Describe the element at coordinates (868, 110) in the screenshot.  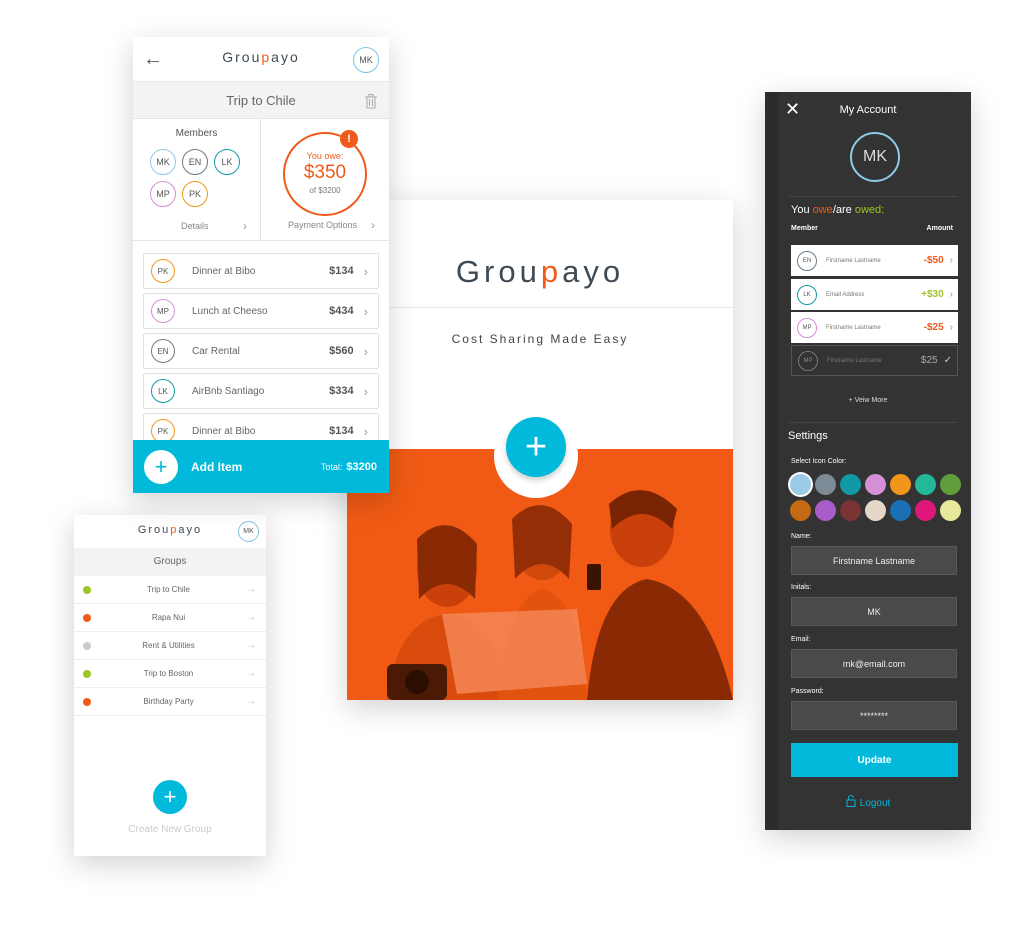
I see `account-title: My Account` at that location.